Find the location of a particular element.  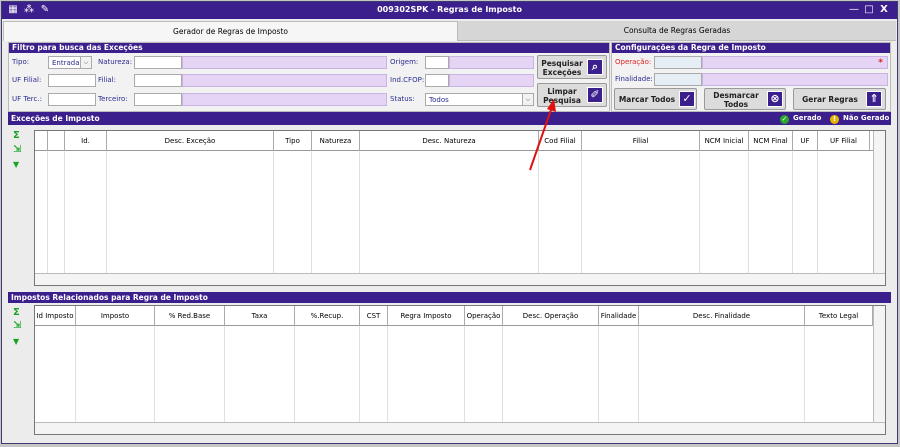

impostos-hscroll is located at coordinates (460, 428).